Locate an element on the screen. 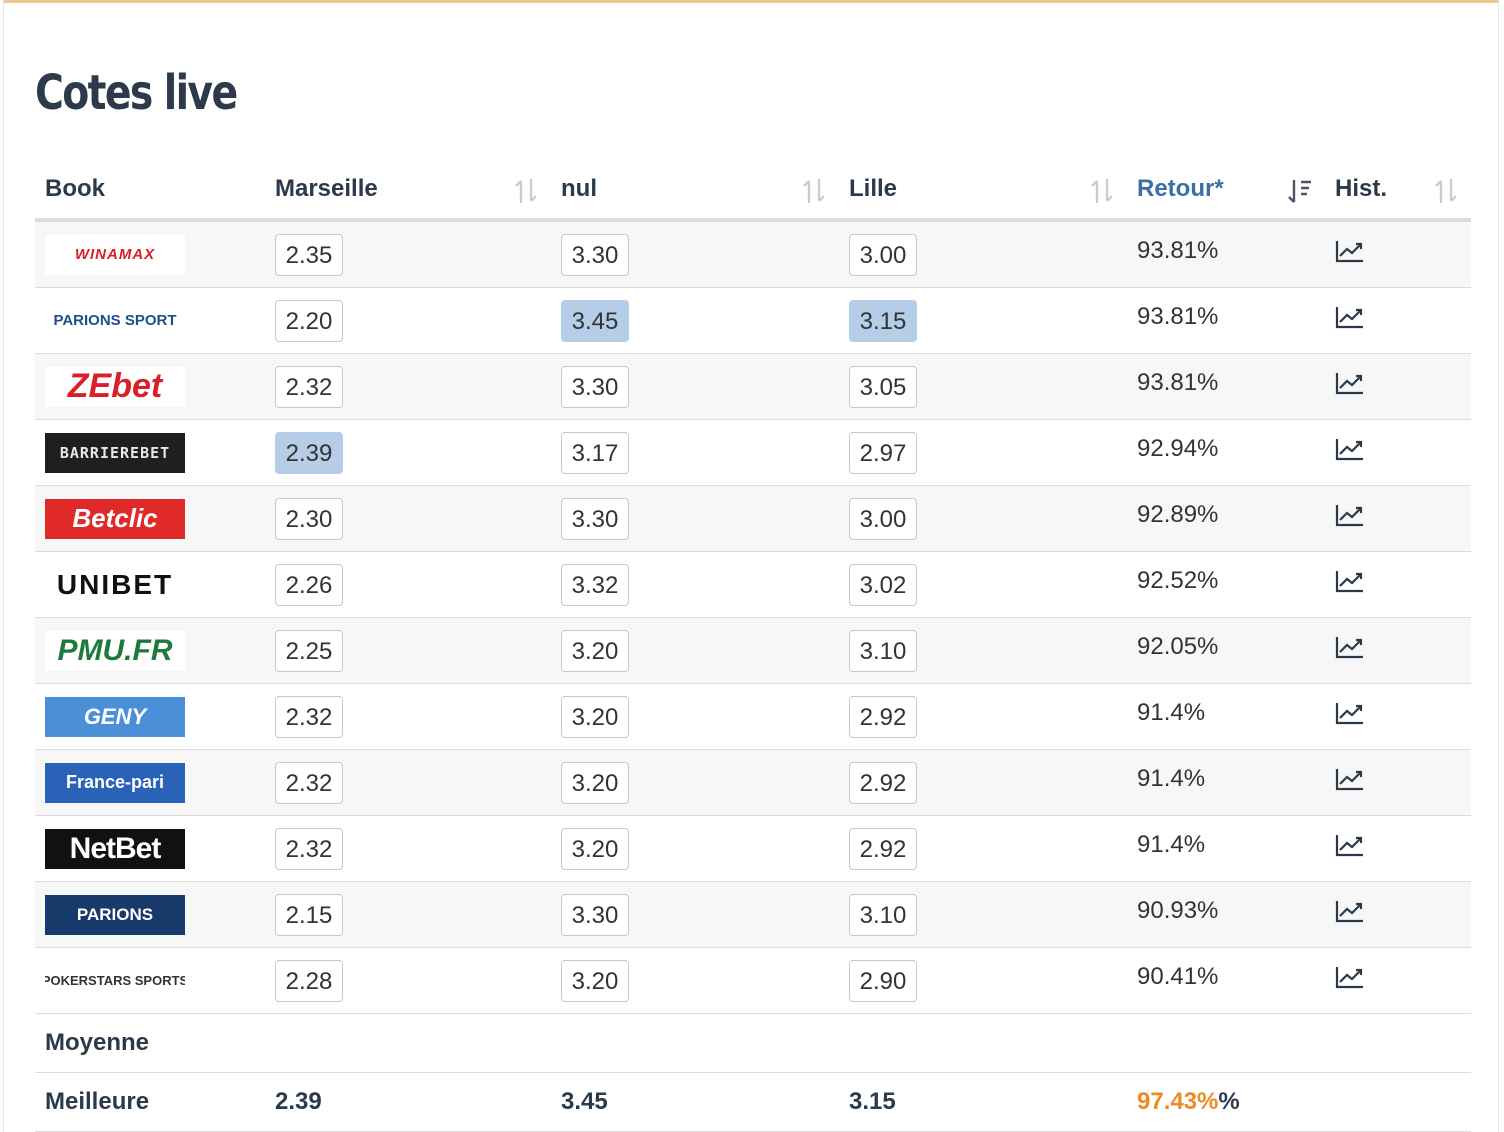 The height and width of the screenshot is (1132, 1504). bookmaker-logo: NetBet is located at coordinates (115, 848).